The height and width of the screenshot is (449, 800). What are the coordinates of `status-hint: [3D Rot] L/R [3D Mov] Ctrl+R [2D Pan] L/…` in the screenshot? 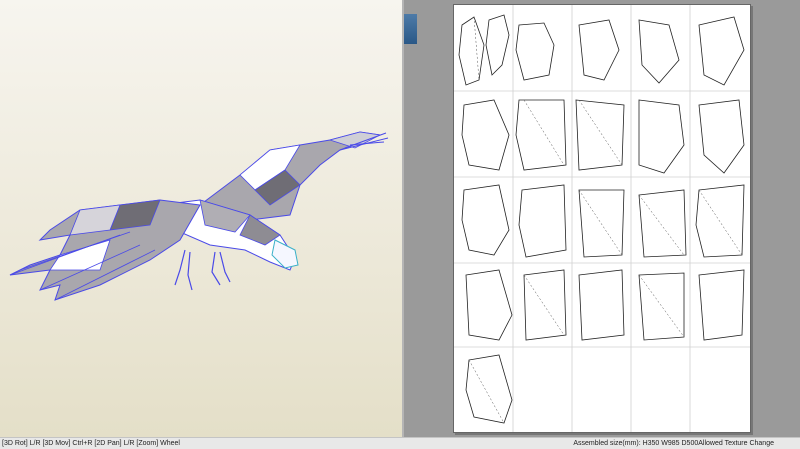 It's located at (91, 443).